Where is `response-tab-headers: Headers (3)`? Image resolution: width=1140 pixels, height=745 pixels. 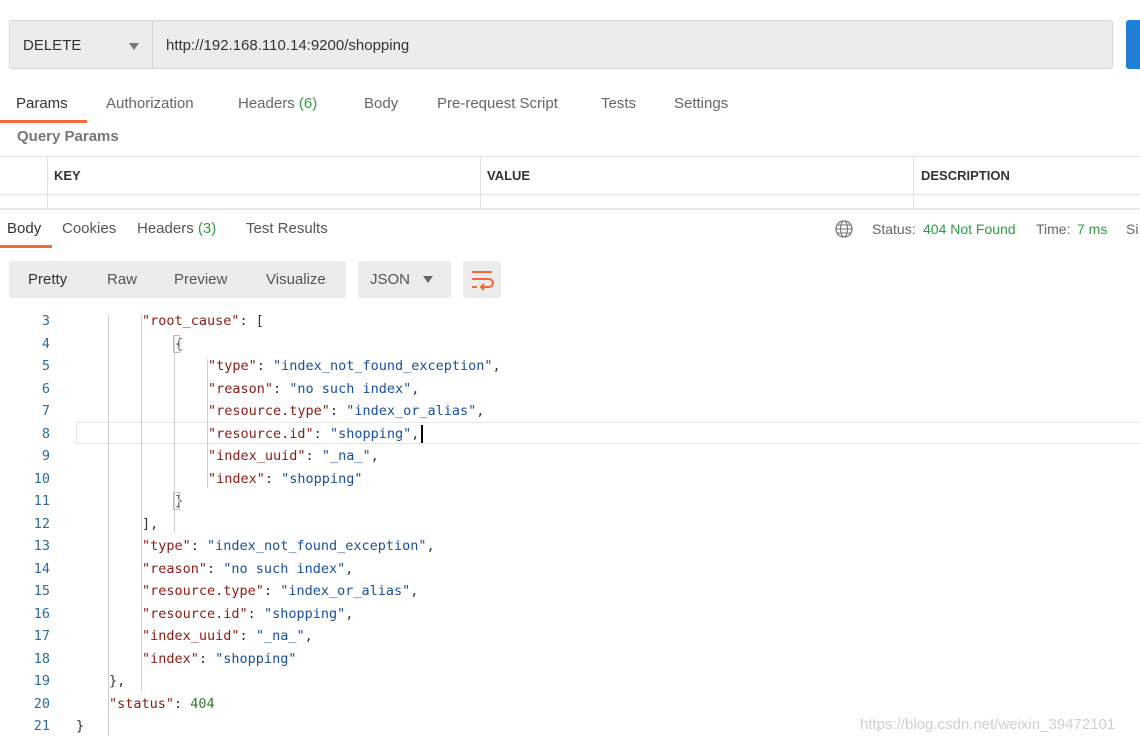 response-tab-headers: Headers (3) is located at coordinates (176, 228).